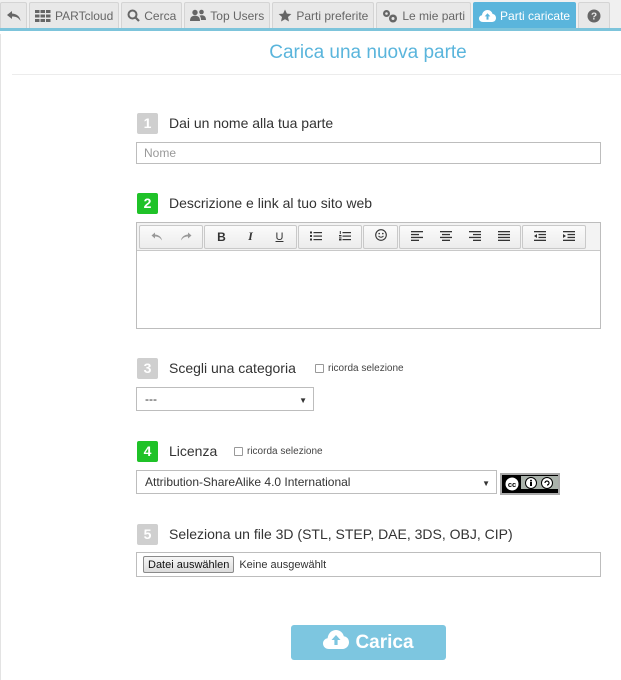  What do you see at coordinates (84, 15) in the screenshot?
I see `tab-label: PARTcloud` at bounding box center [84, 15].